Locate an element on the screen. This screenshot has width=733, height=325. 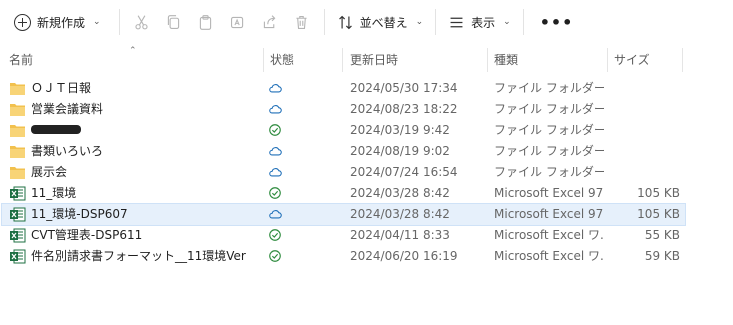
share-button is located at coordinates (270, 22).